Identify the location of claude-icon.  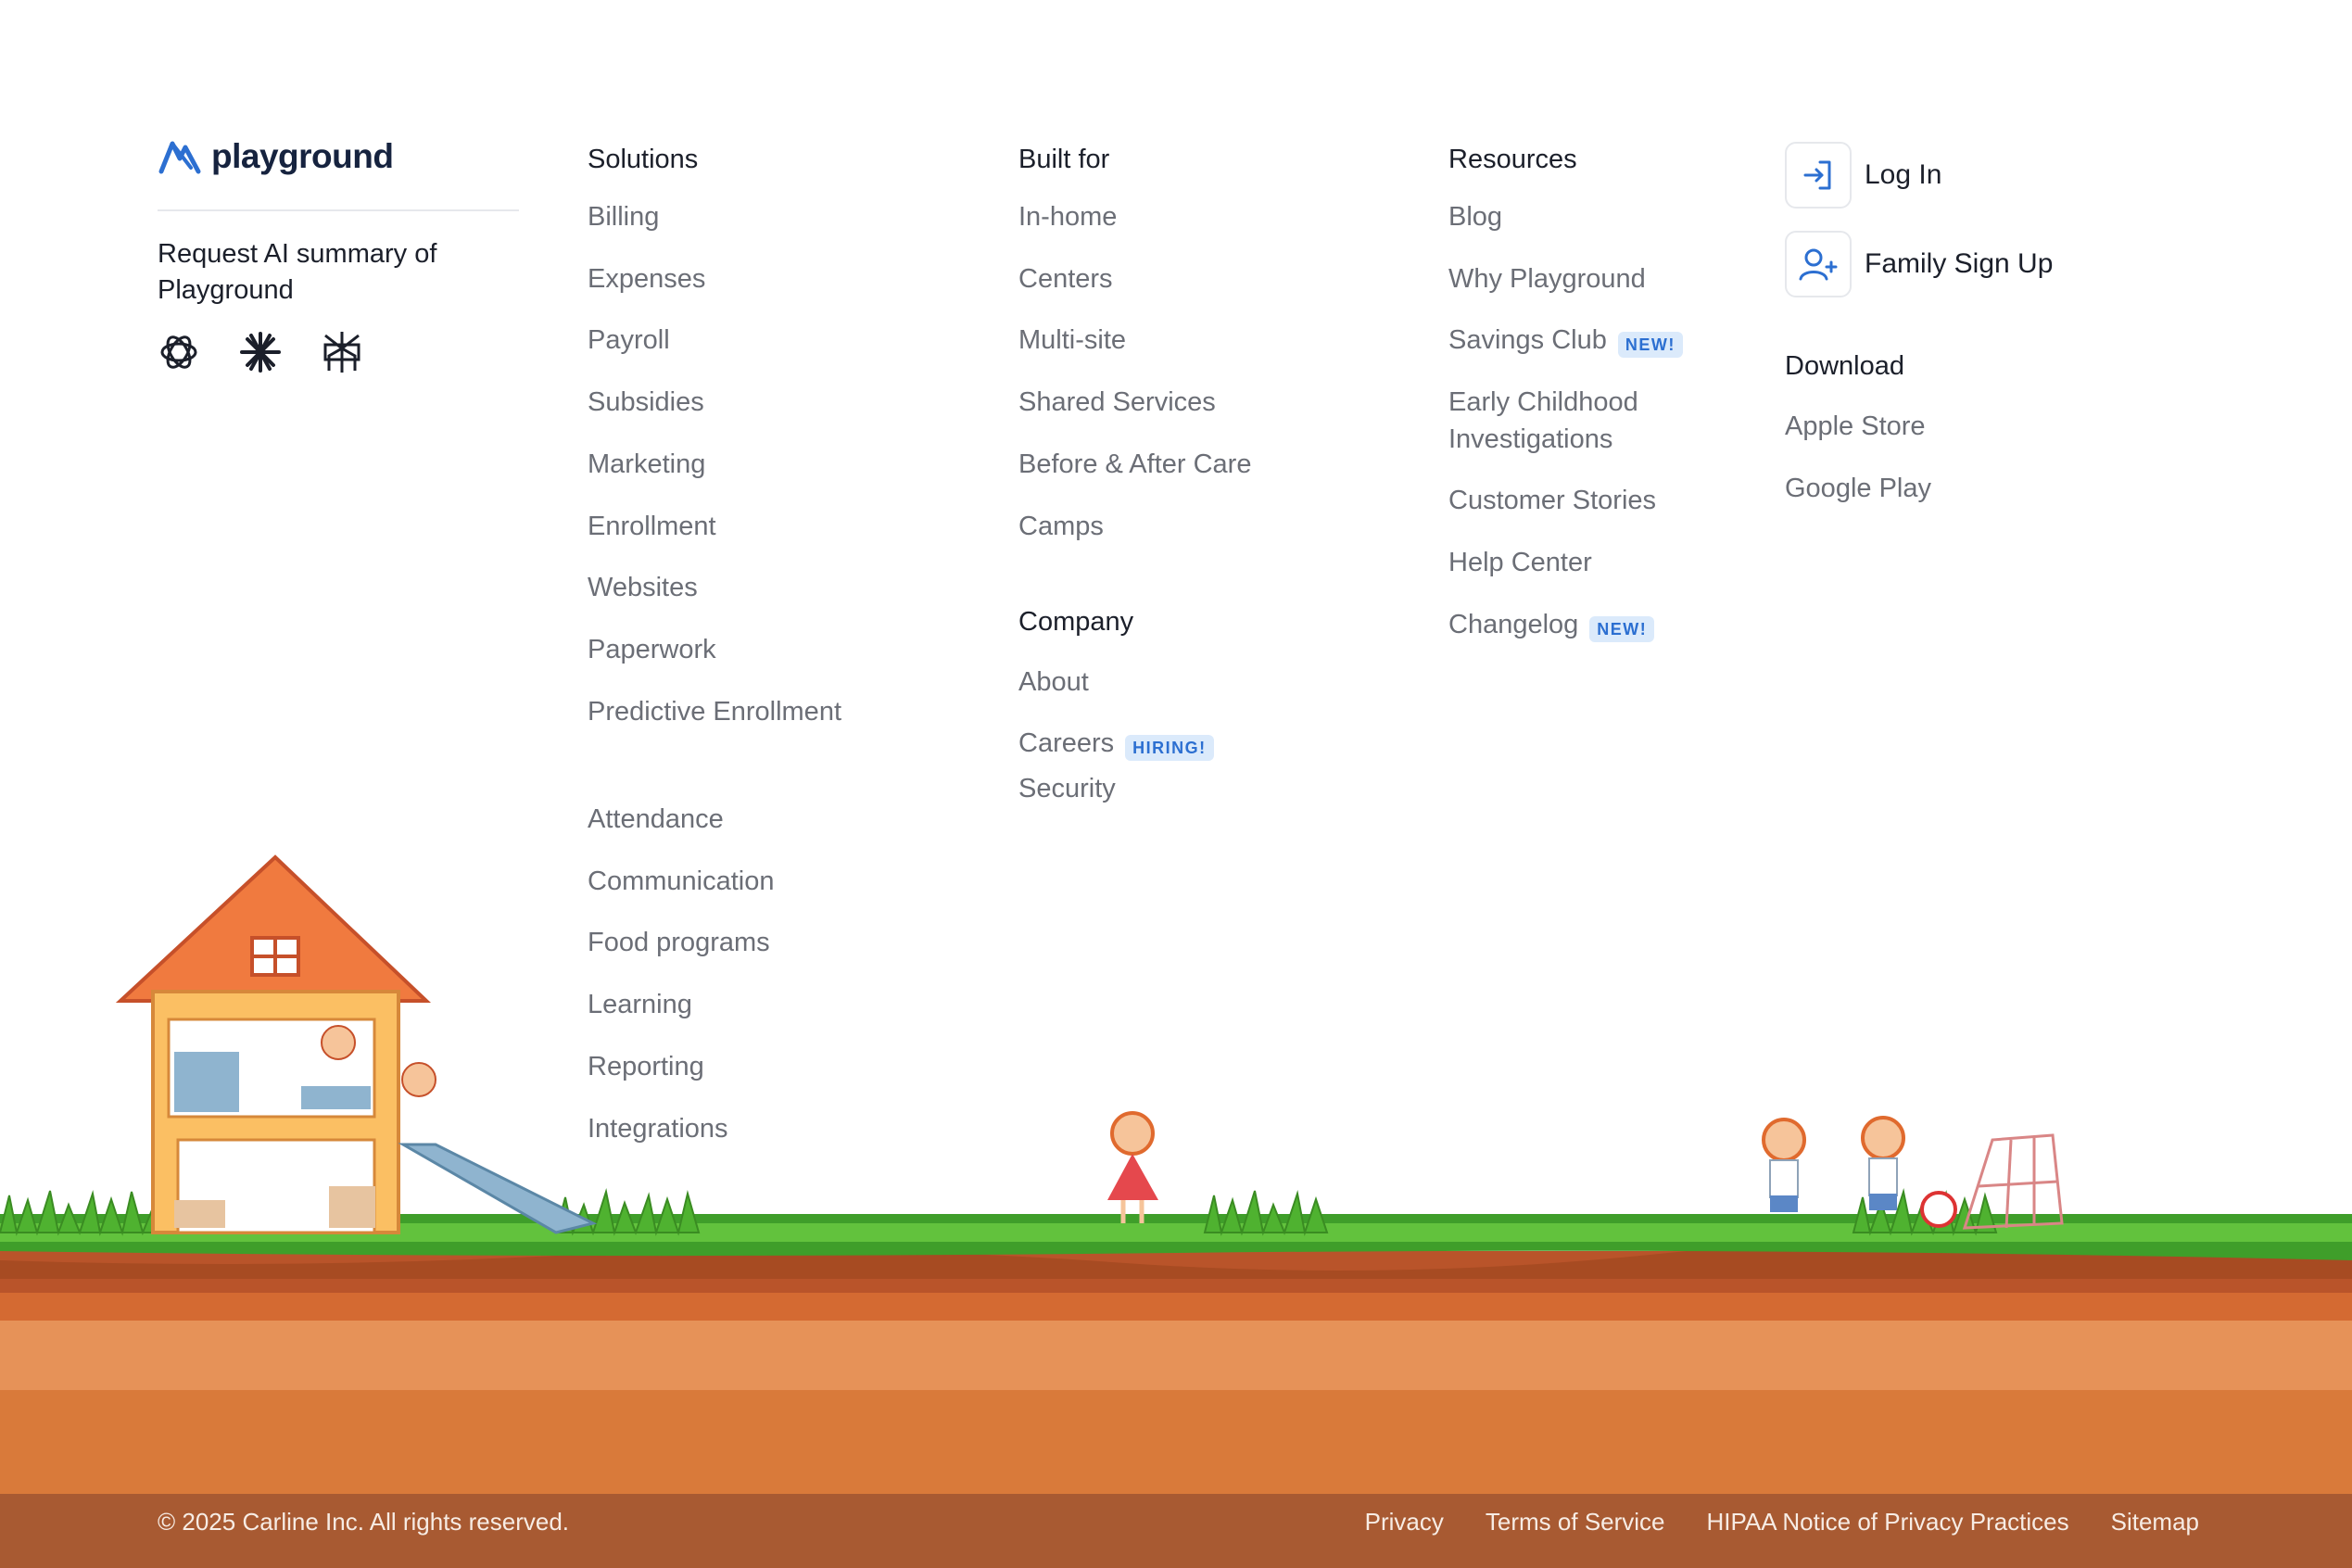
(260, 352).